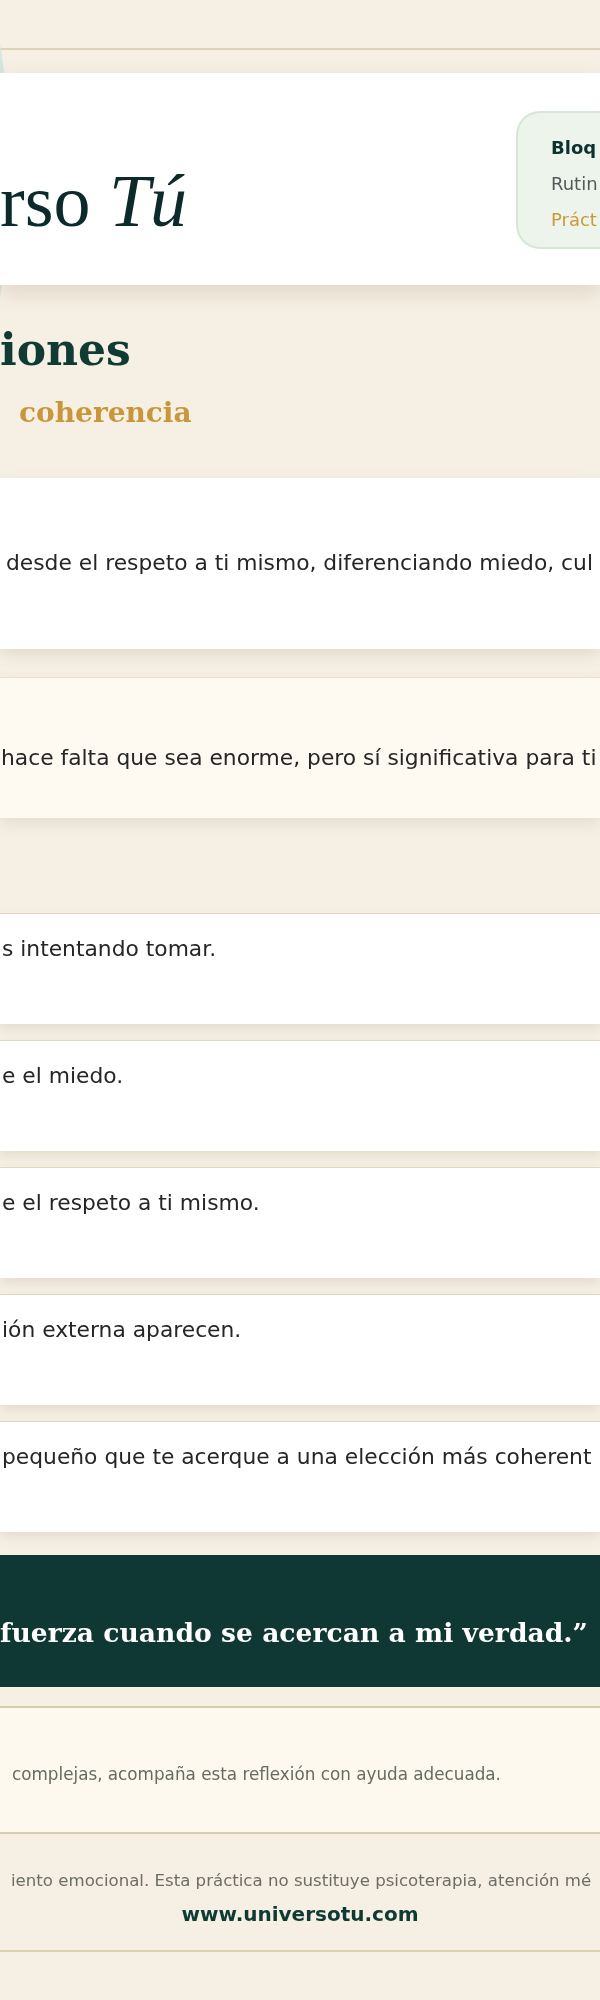  Describe the element at coordinates (65, 350) in the screenshot. I see `page-title: iones` at that location.